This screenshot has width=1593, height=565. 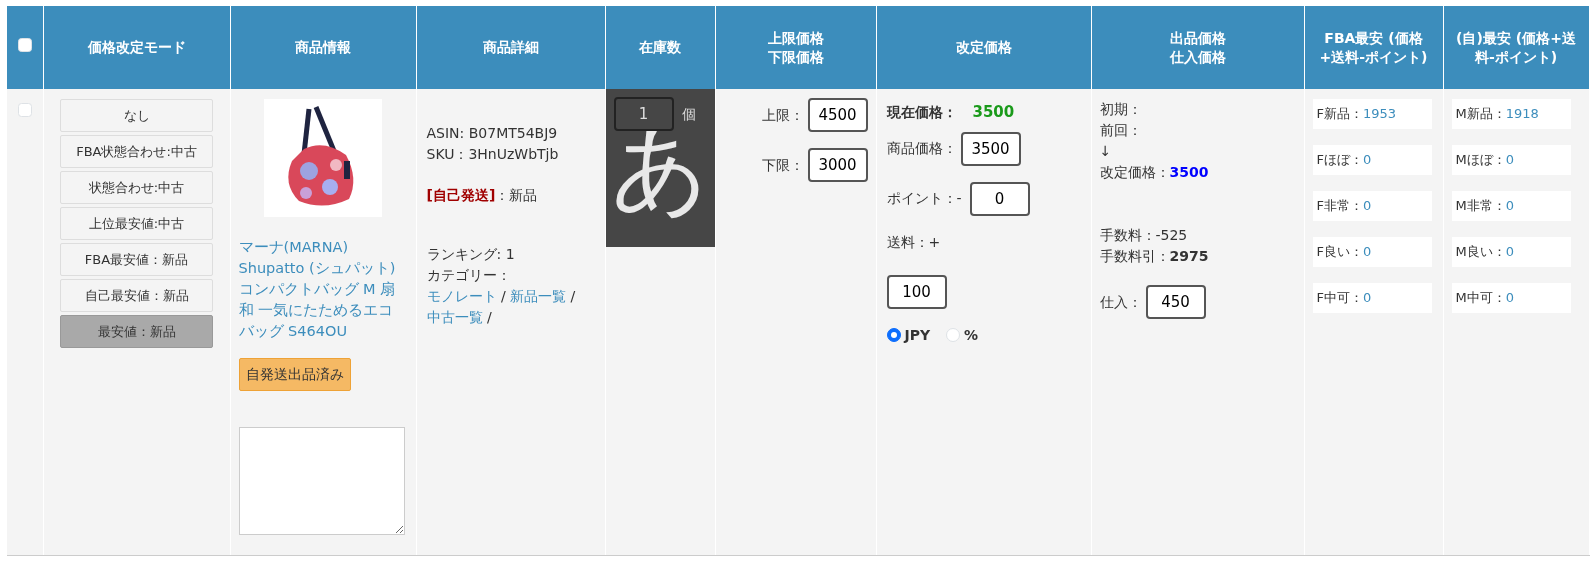 What do you see at coordinates (538, 296) in the screenshot?
I see `category-link: 新品一覧` at bounding box center [538, 296].